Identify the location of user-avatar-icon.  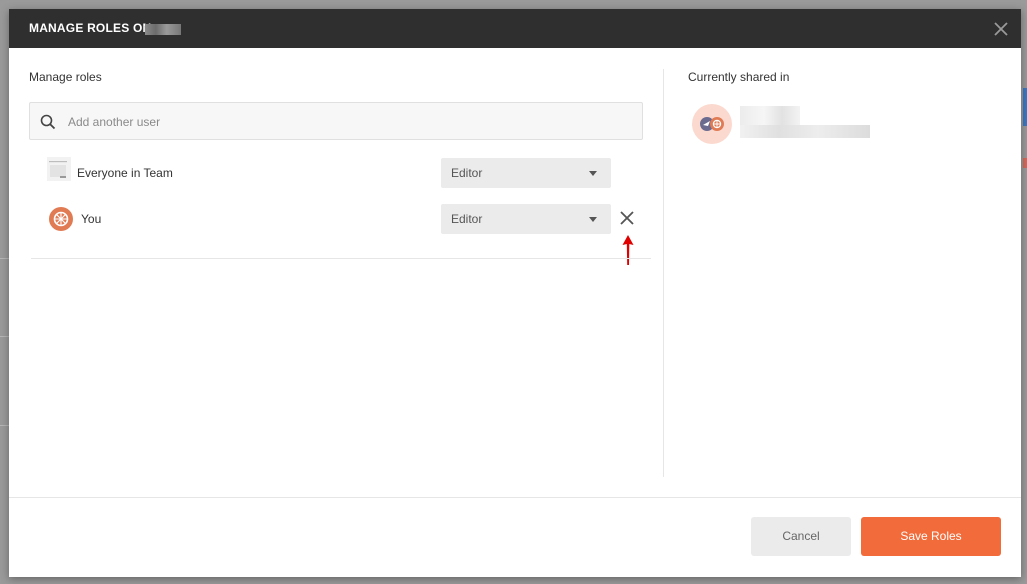
(61, 219).